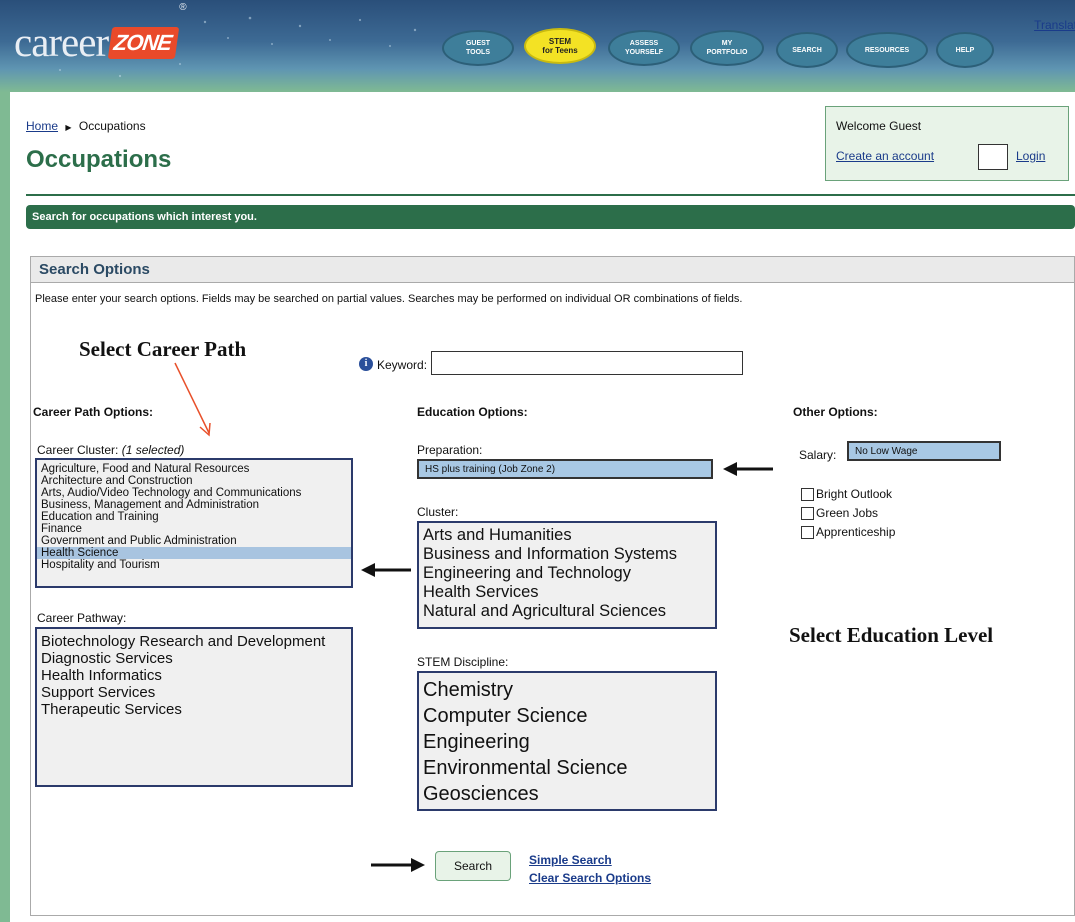 Image resolution: width=1075 pixels, height=922 pixels. Describe the element at coordinates (1054, 25) in the screenshot. I see `translate-link: Translat` at that location.